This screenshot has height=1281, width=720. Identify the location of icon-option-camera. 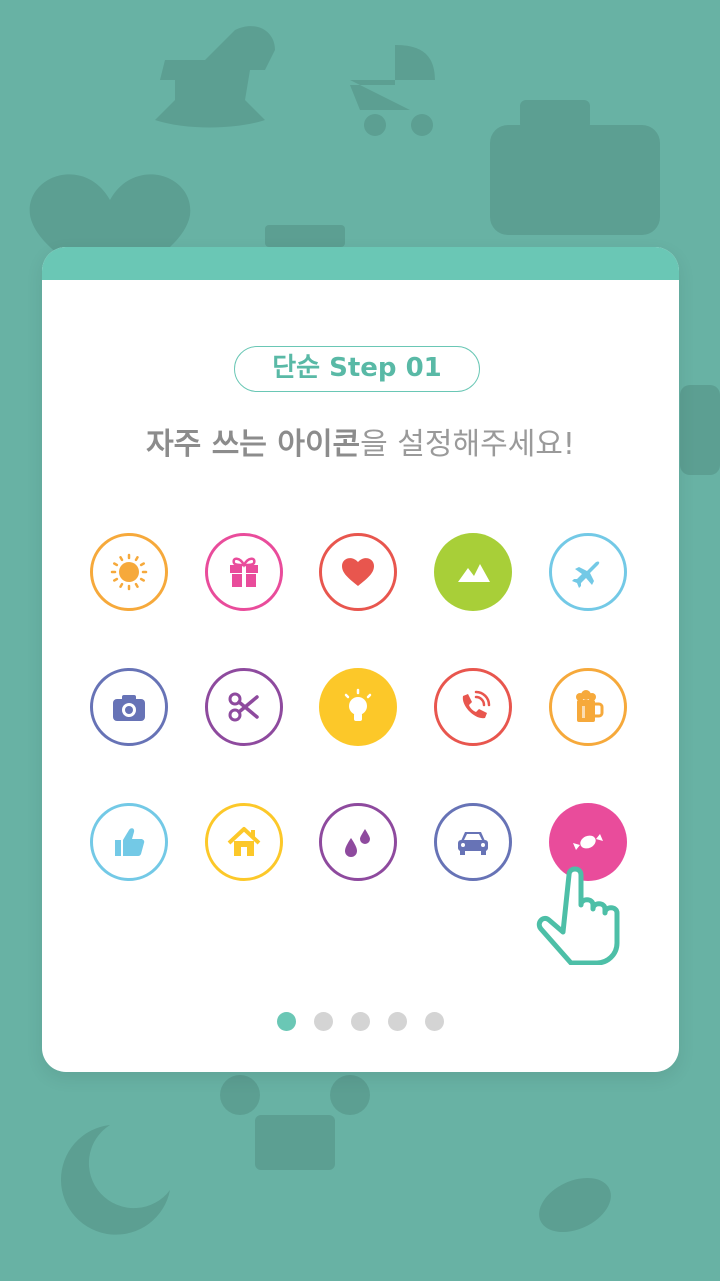
(129, 707).